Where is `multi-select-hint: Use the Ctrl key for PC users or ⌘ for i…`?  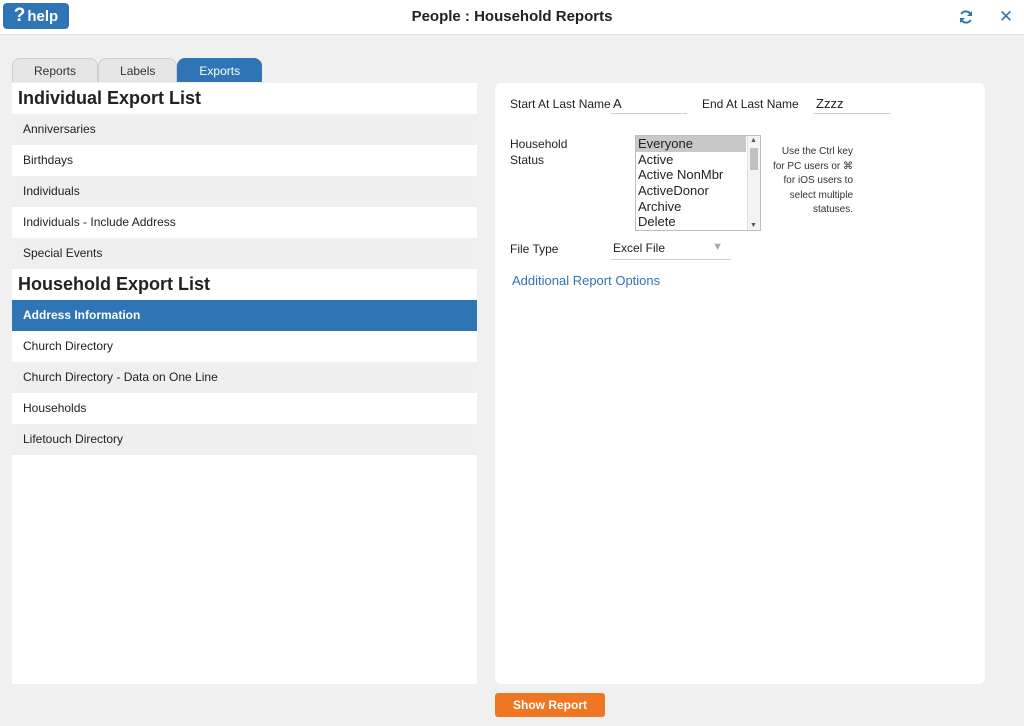
multi-select-hint: Use the Ctrl key for PC users or ⌘ for i… is located at coordinates (808, 181).